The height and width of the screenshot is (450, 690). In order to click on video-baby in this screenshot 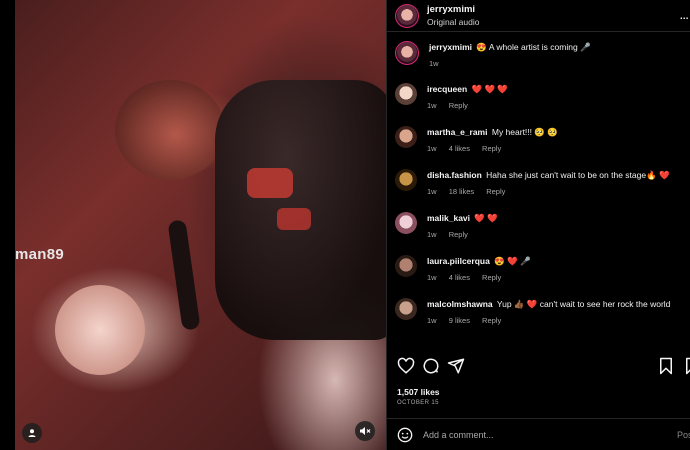, I will do `click(100, 330)`.